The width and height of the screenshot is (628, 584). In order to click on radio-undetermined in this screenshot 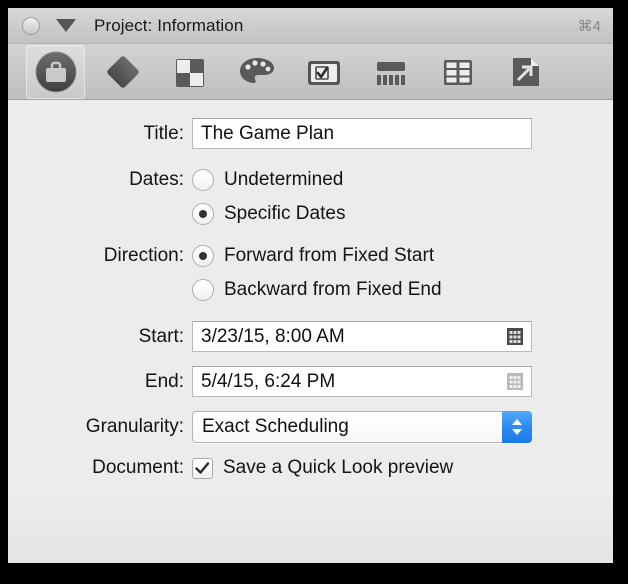, I will do `click(203, 180)`.